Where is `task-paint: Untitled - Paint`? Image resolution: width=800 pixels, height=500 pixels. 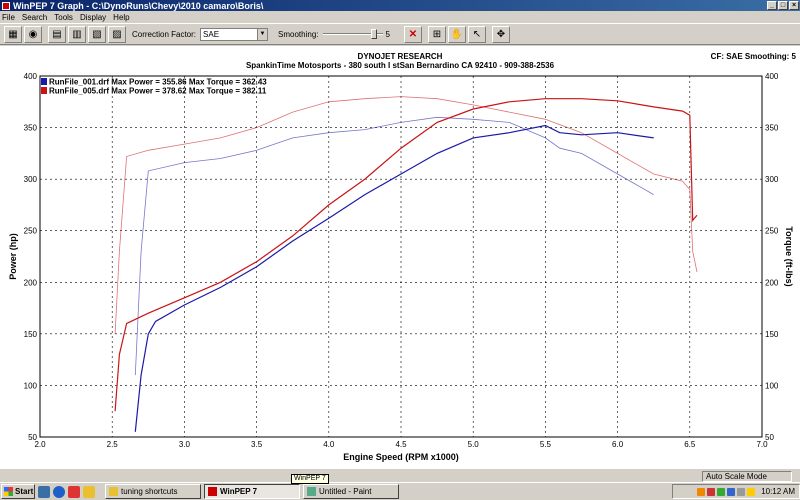 task-paint: Untitled - Paint is located at coordinates (351, 491).